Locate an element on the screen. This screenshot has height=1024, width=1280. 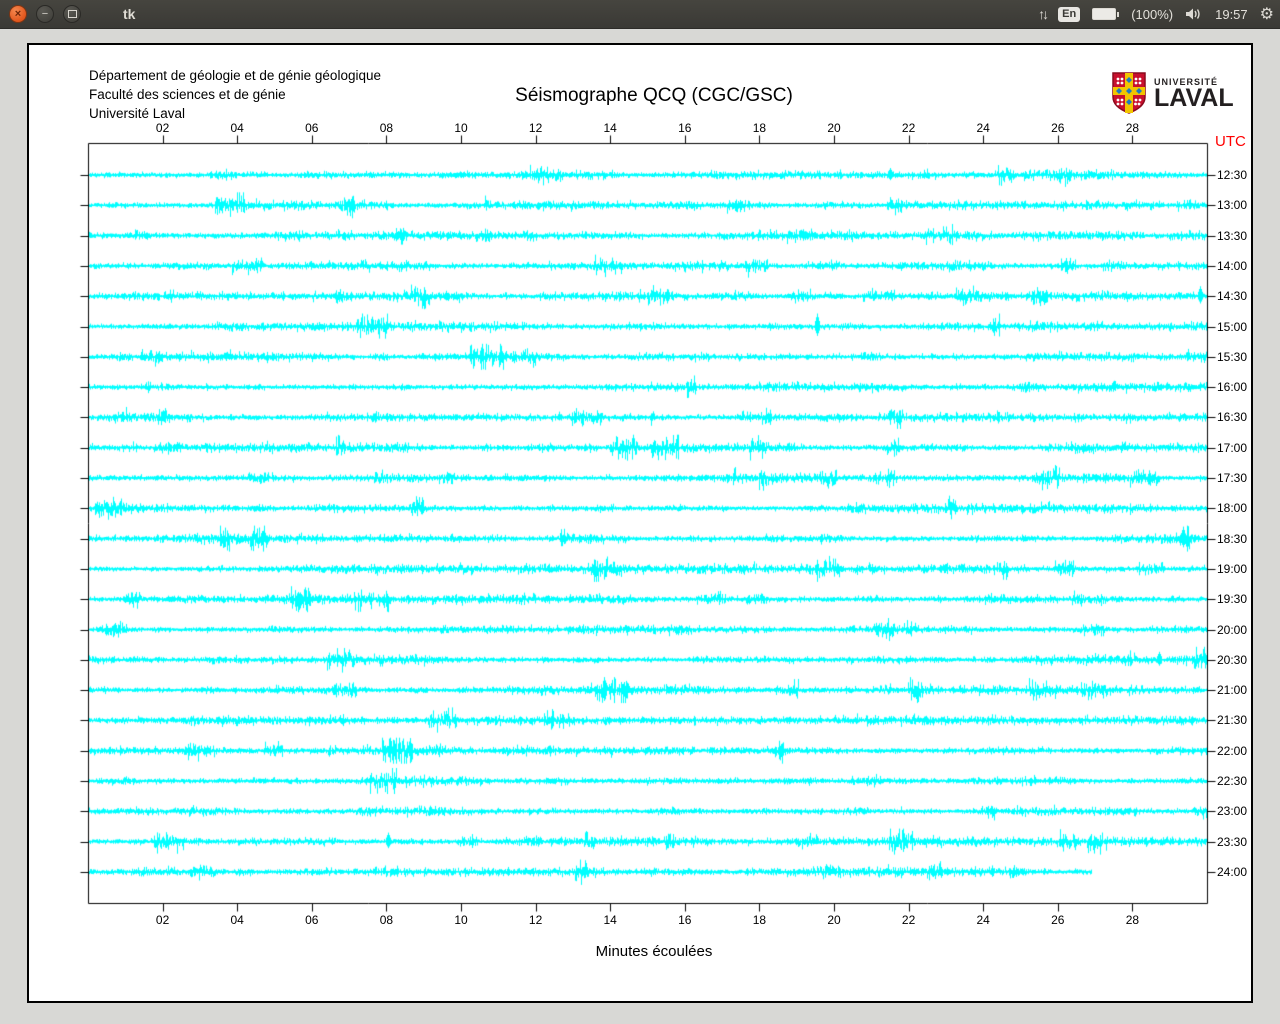
x-tick-label-top: 06 is located at coordinates (312, 128).